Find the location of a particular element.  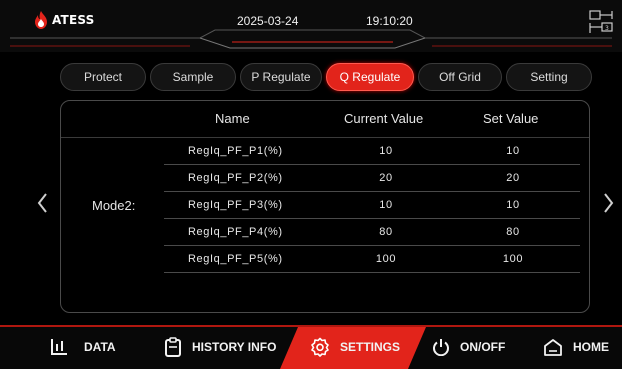

param-name: RegIq_PF_P4(%) is located at coordinates (235, 232).